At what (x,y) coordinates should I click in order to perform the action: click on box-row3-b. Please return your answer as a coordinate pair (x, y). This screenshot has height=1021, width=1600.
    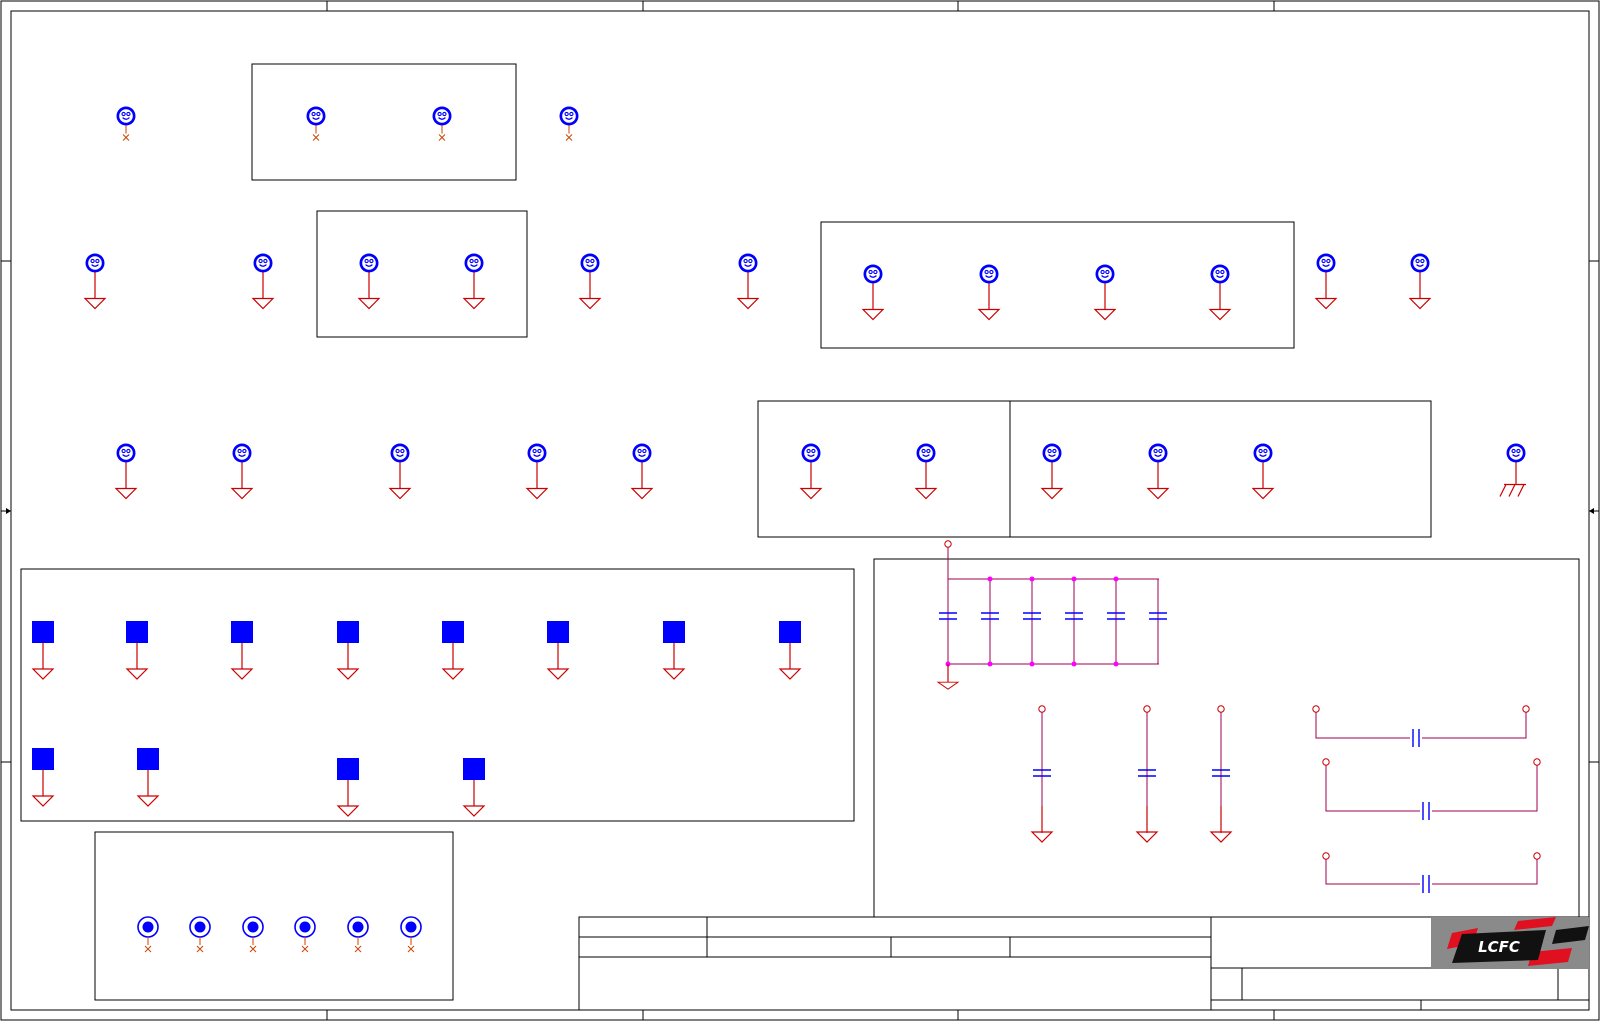
    Looking at the image, I should click on (1220, 469).